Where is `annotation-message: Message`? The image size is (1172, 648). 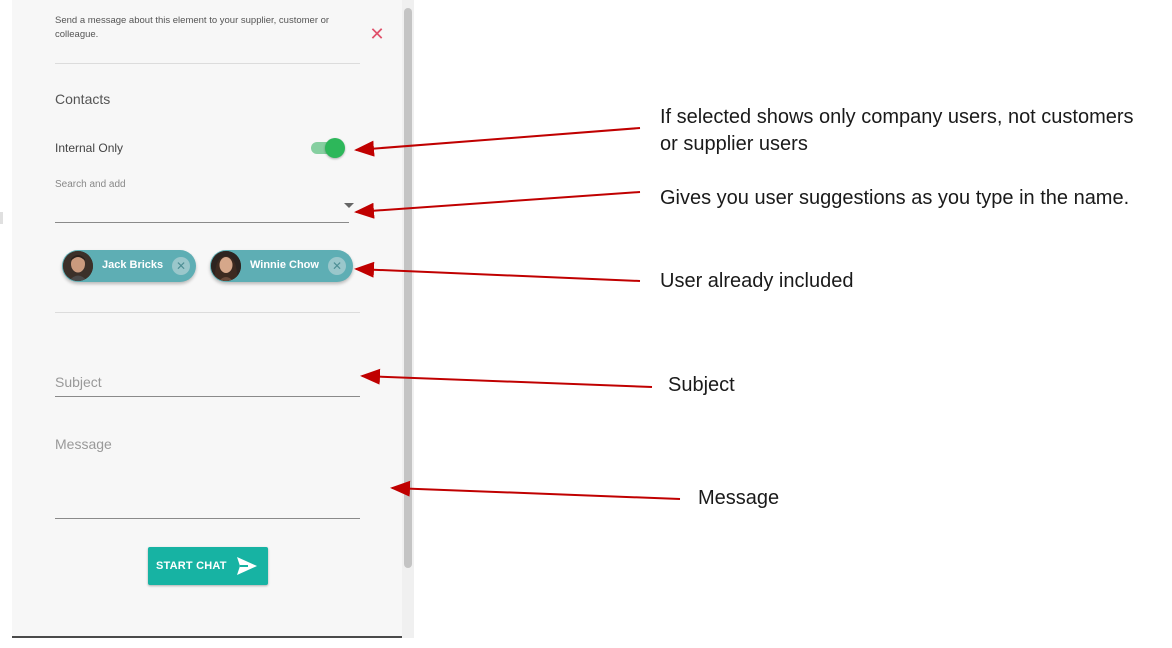 annotation-message: Message is located at coordinates (739, 498).